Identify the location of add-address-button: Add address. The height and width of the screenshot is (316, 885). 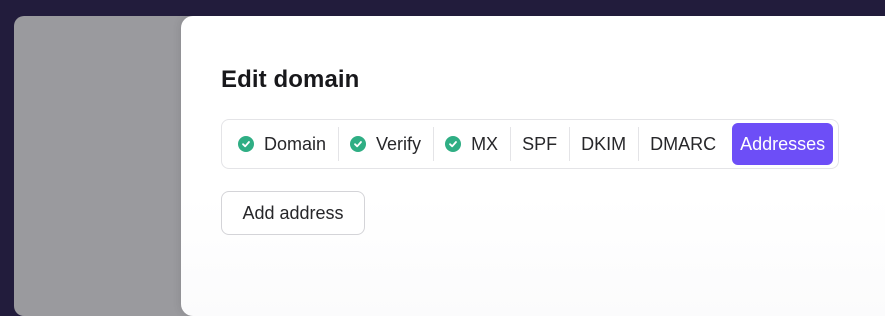
(293, 213).